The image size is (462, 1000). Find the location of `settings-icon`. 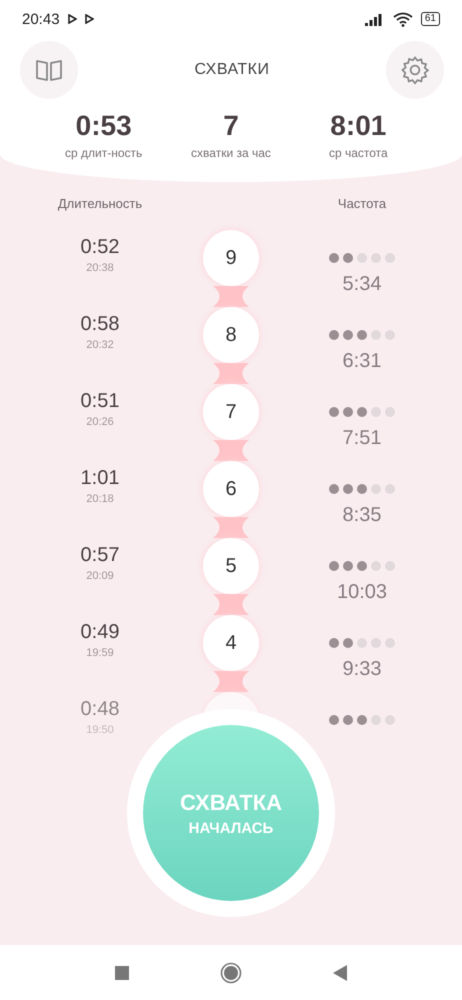

settings-icon is located at coordinates (415, 70).